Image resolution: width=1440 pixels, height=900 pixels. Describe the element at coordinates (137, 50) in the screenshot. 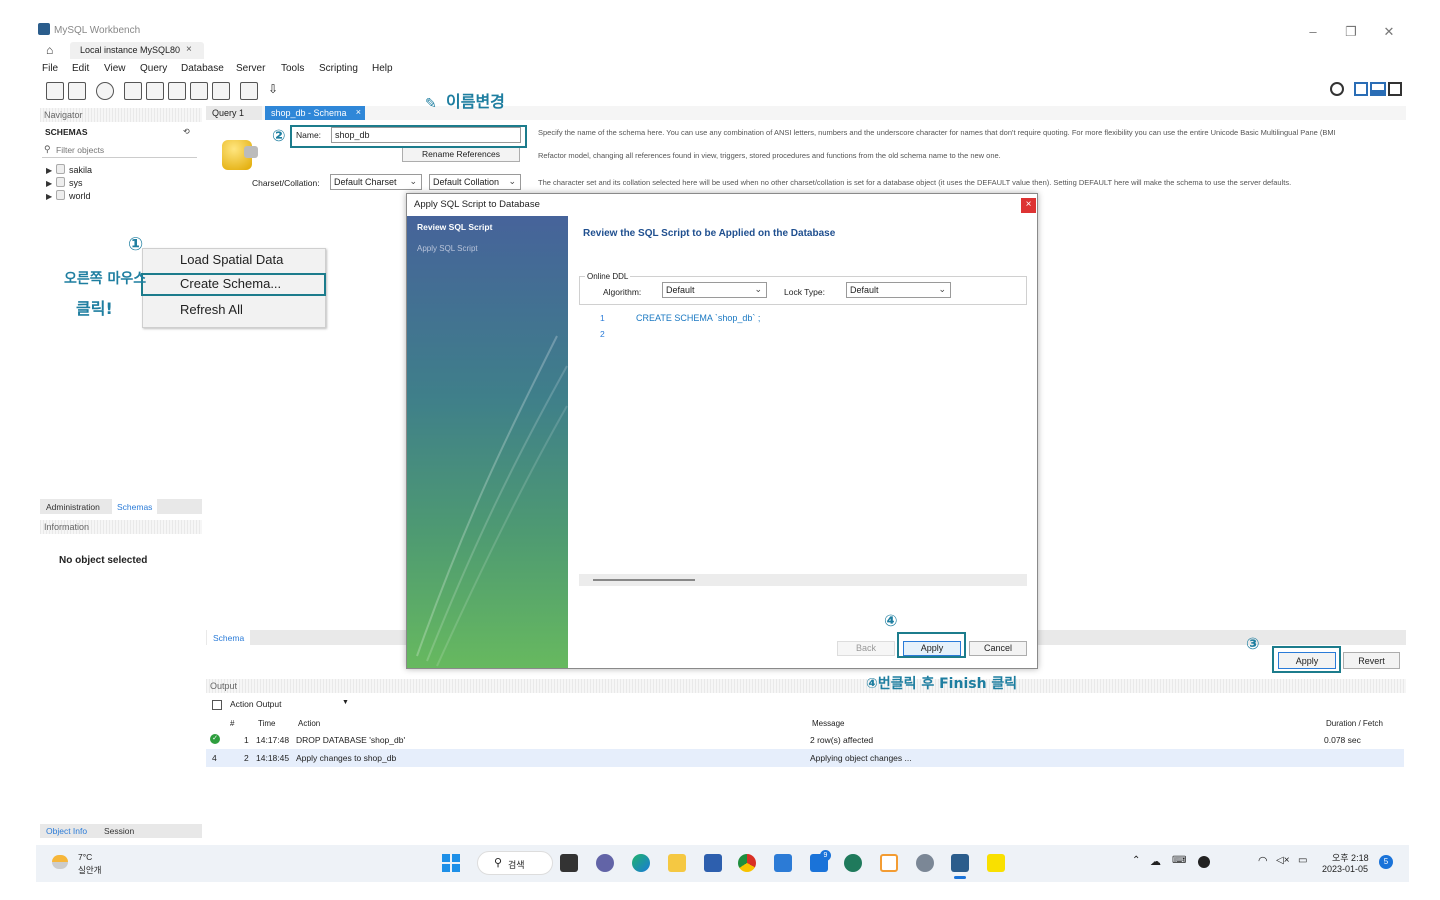

I see `connection-tab: Local instance MySQL80 ×` at that location.